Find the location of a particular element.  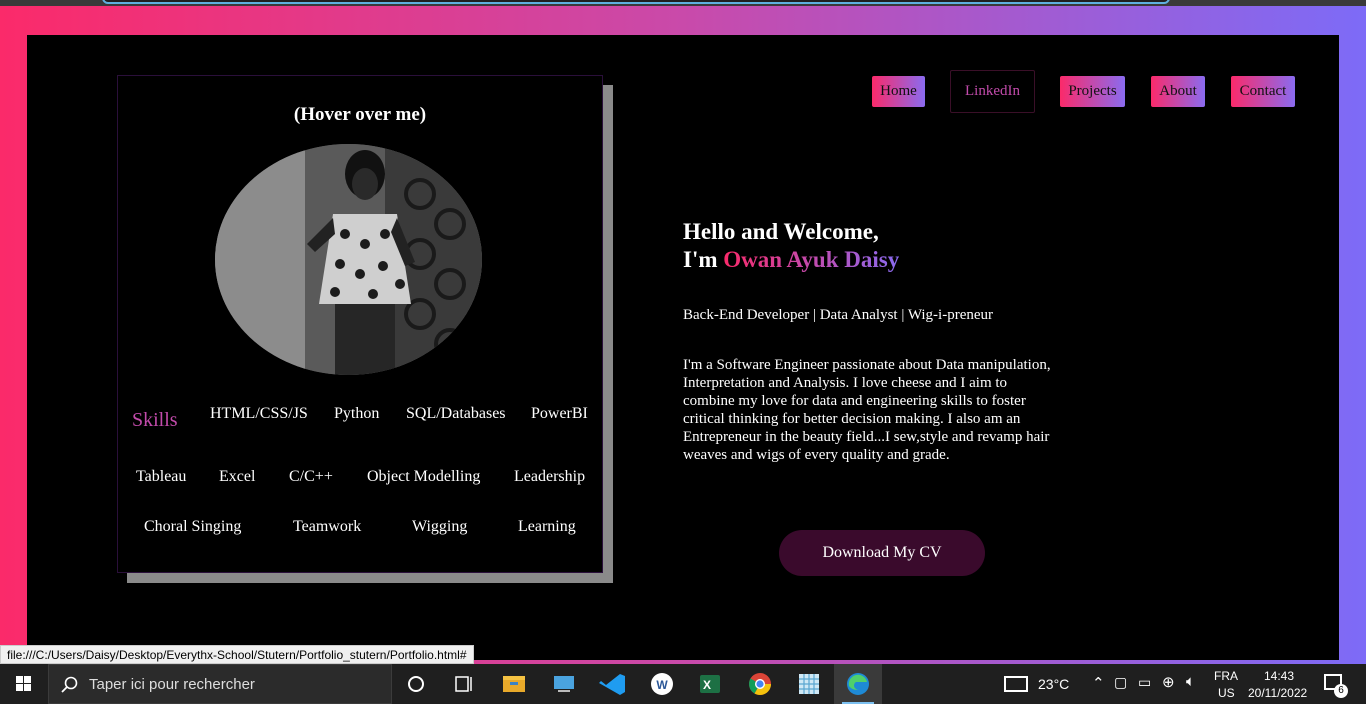

hero-im: I'm is located at coordinates (700, 259).